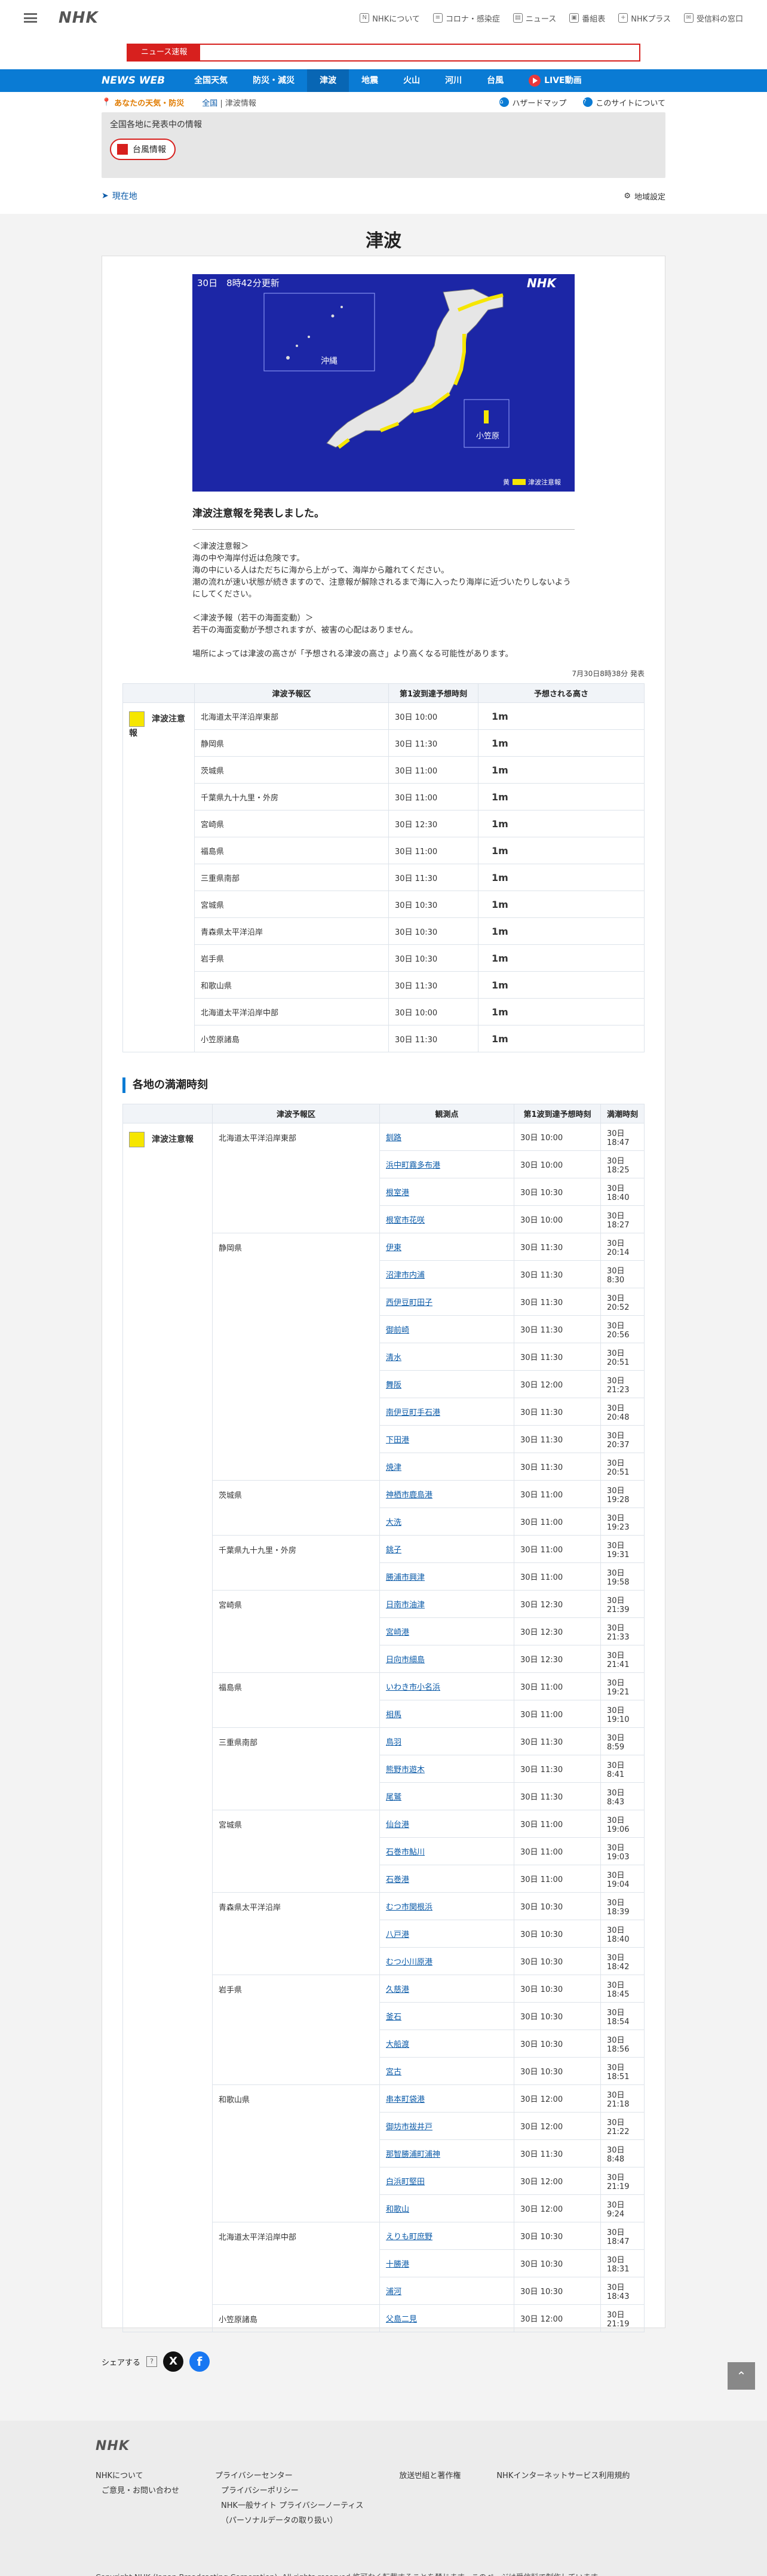  What do you see at coordinates (409, 1495) in the screenshot?
I see `observation-point-link: 神栖市鹿島港` at bounding box center [409, 1495].